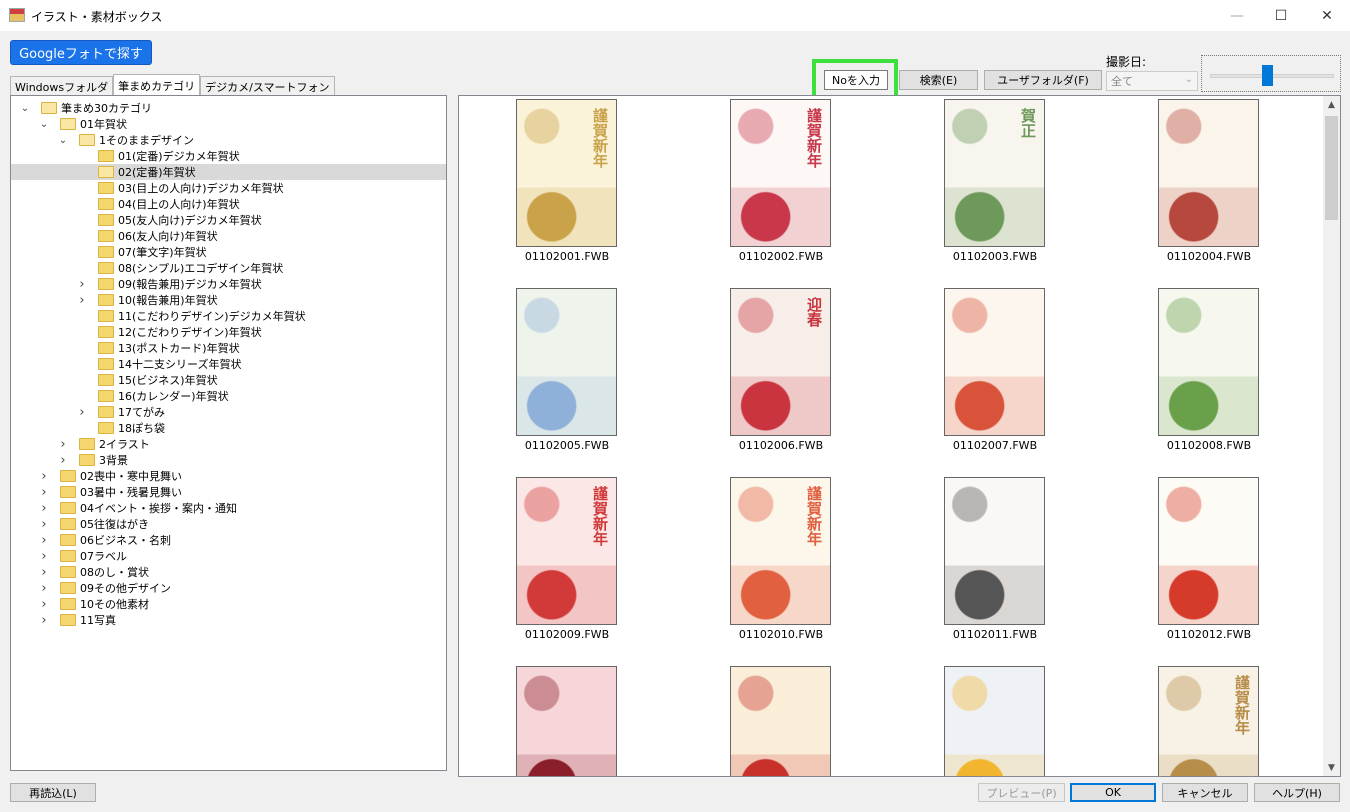 This screenshot has width=1350, height=812. Describe the element at coordinates (228, 396) in the screenshot. I see `tree-item: 16(カレンダー)年賀状` at that location.